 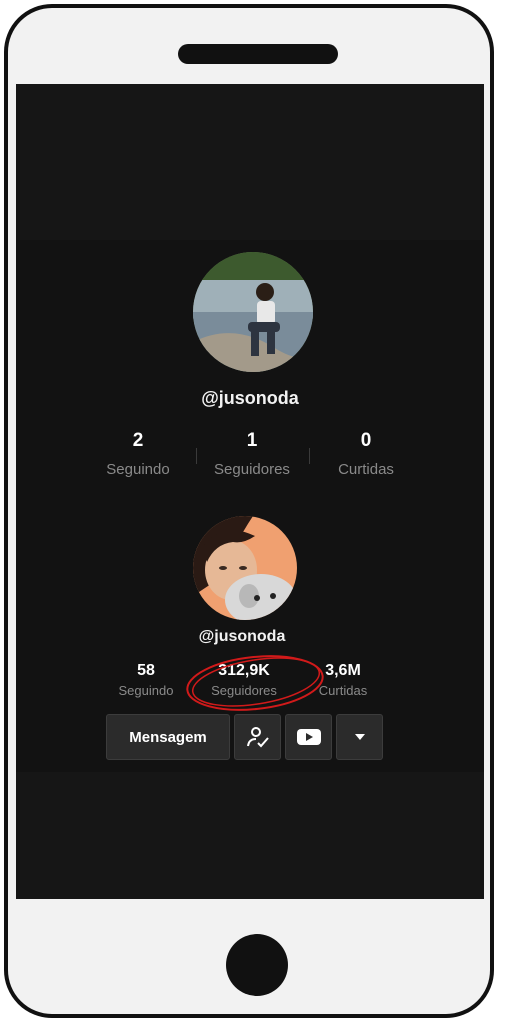 What do you see at coordinates (257, 965) in the screenshot?
I see `home-button` at bounding box center [257, 965].